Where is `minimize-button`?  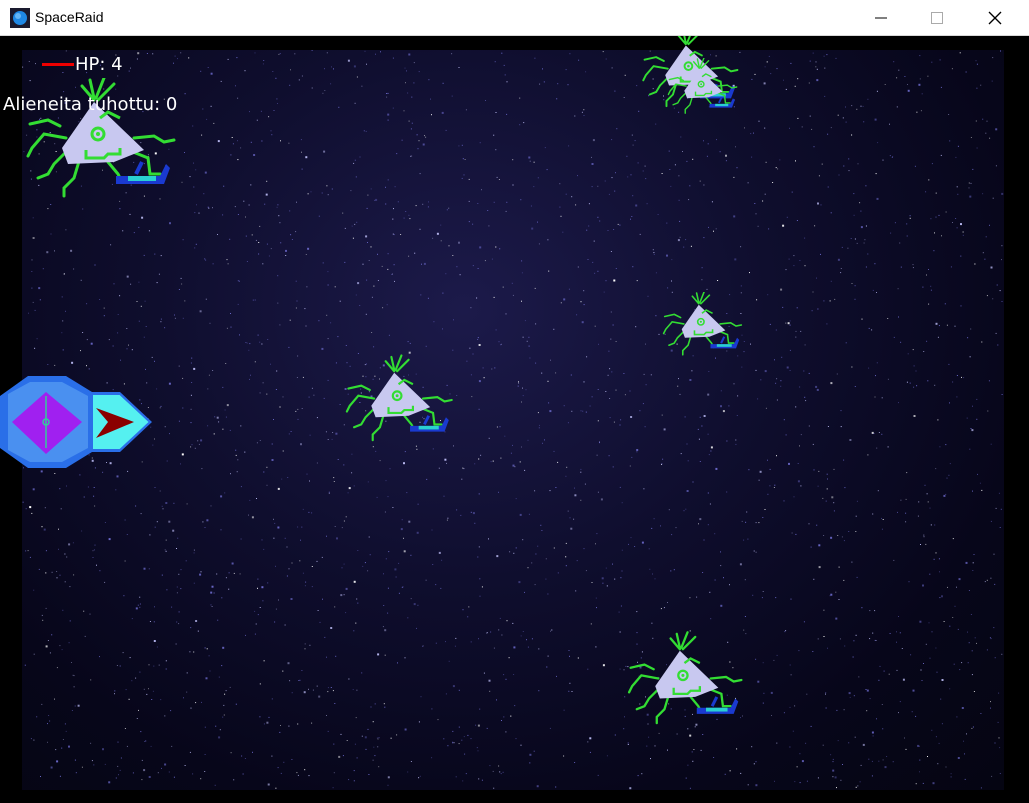
minimize-button is located at coordinates (881, 17).